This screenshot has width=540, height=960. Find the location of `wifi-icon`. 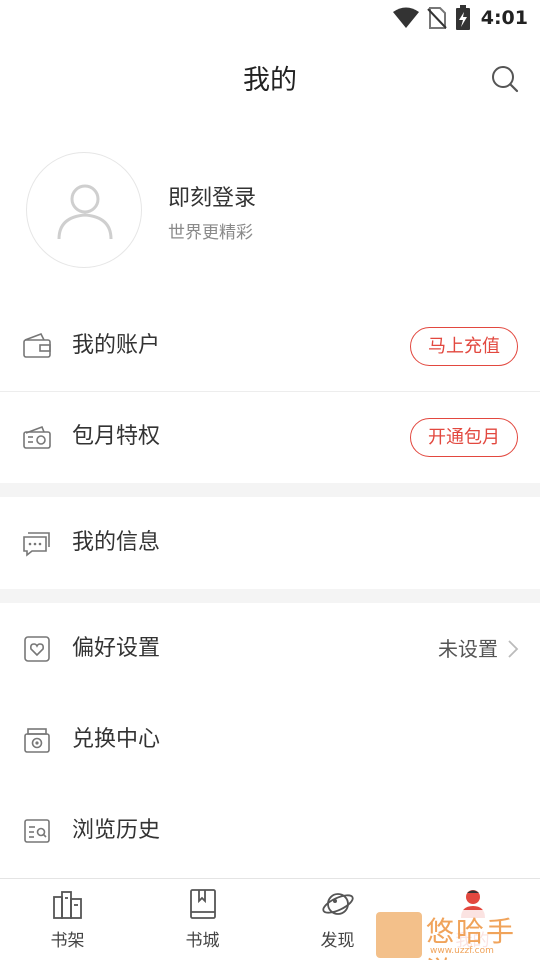

wifi-icon is located at coordinates (405, 17).